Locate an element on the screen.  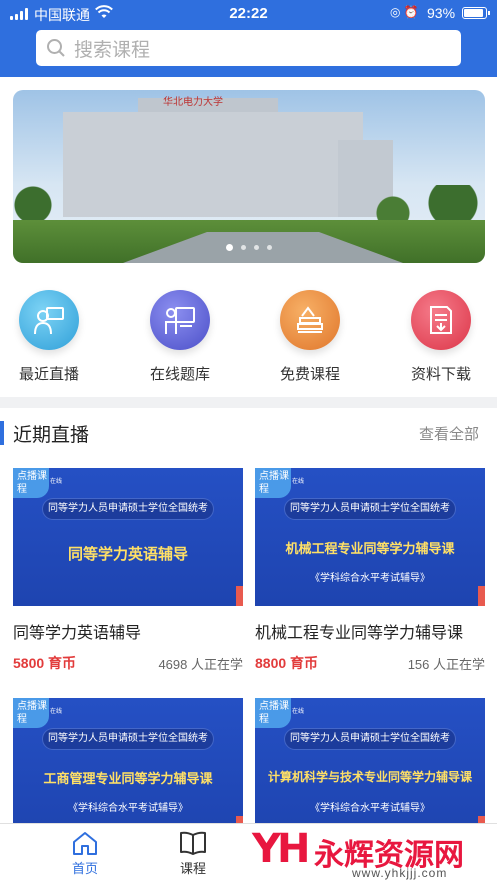
course-price: 5800 育币 is located at coordinates (45, 663).